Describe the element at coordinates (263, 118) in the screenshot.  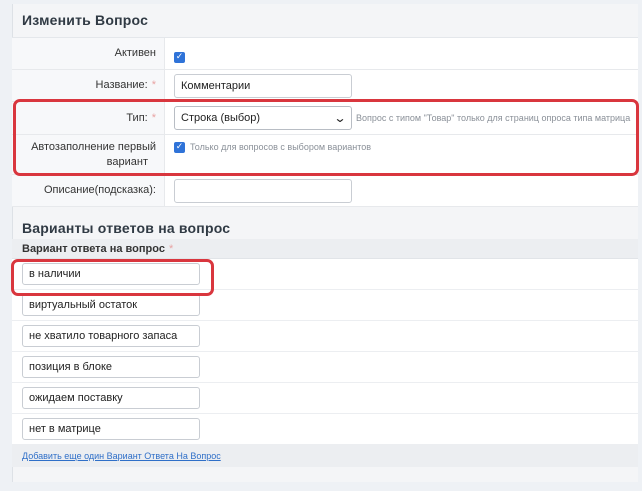
I see `type-select: Строка (выбор) ⌄` at that location.